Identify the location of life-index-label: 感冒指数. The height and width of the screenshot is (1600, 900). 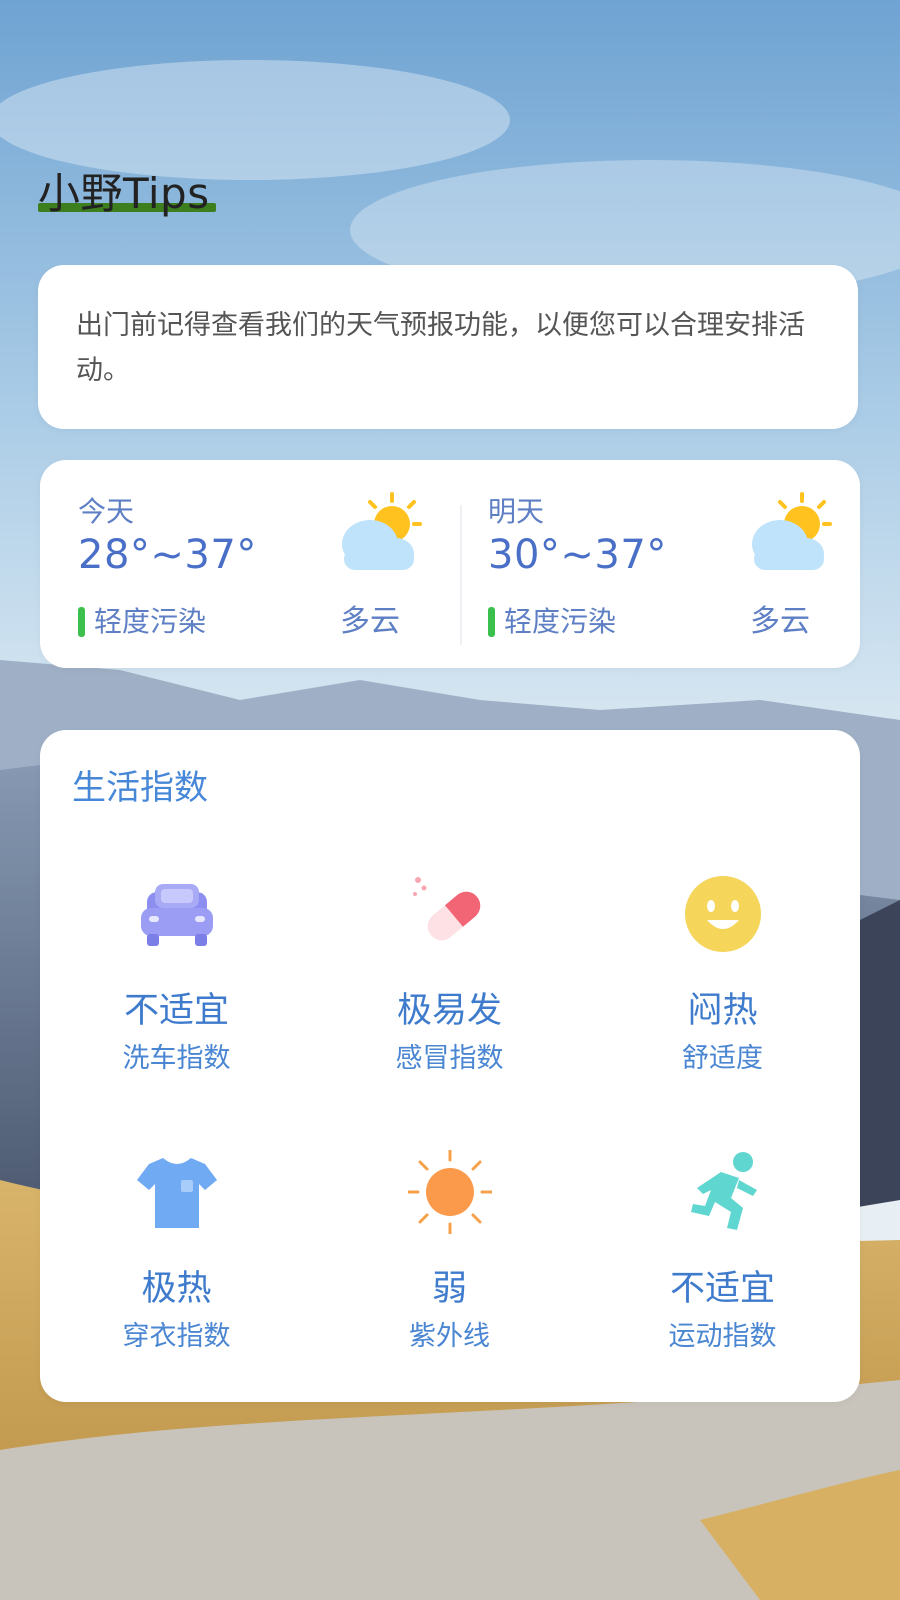
(449, 1058).